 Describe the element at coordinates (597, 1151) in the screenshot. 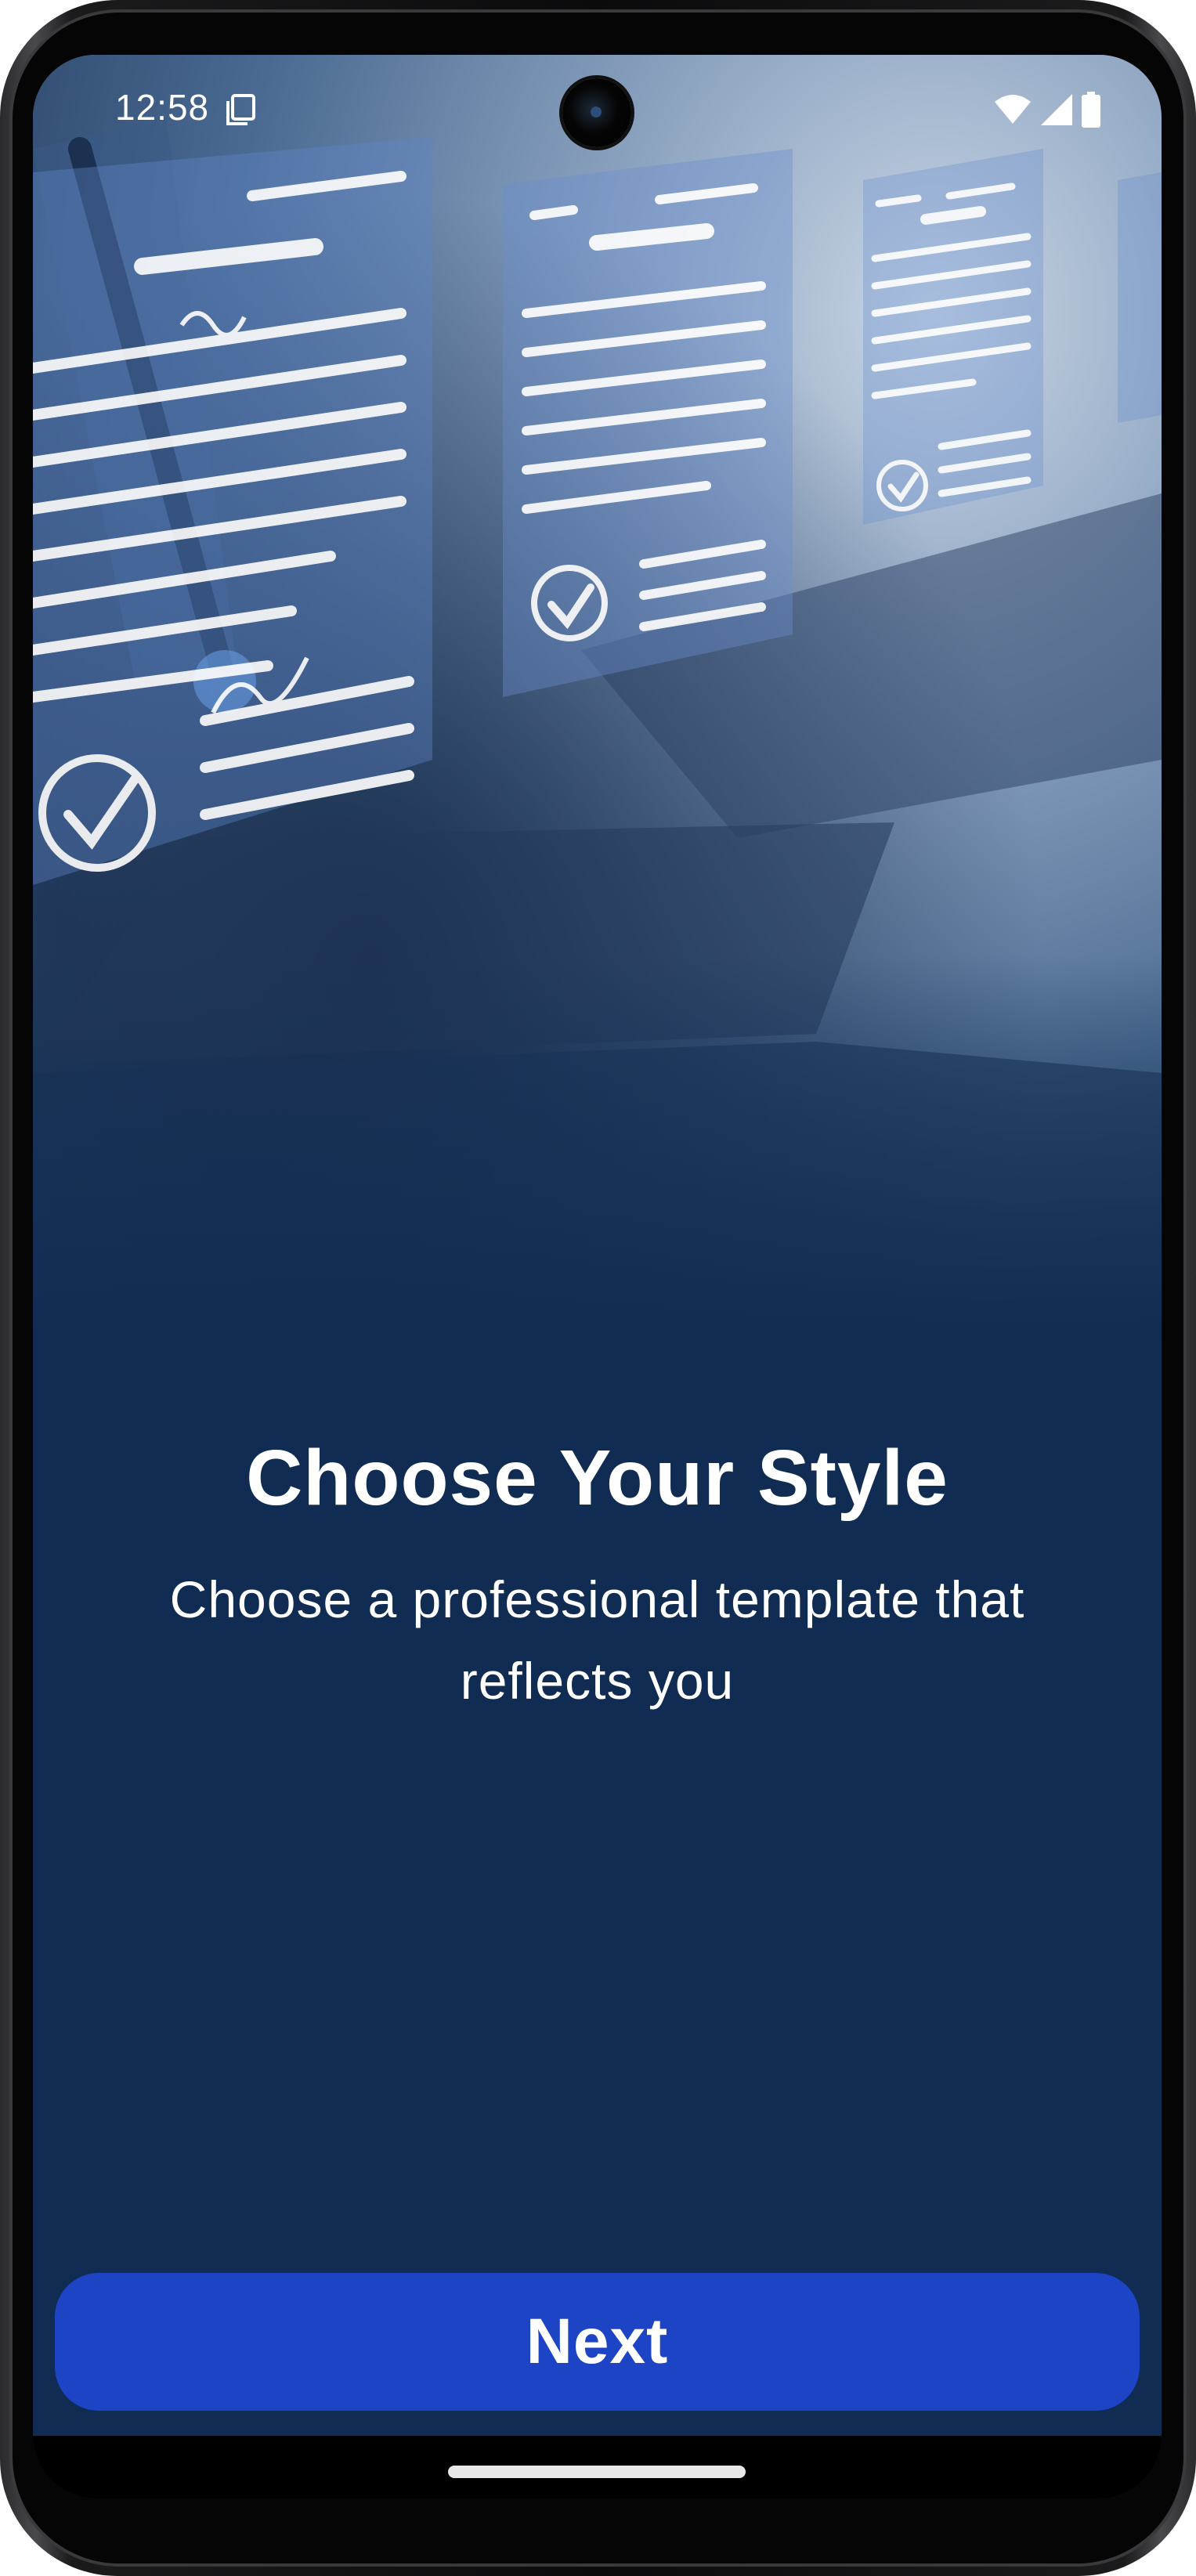

I see `hero-fade-overlay` at that location.